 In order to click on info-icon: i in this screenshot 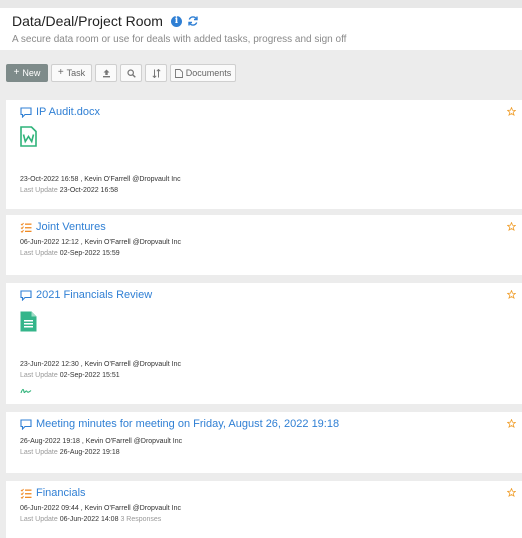, I will do `click(176, 21)`.